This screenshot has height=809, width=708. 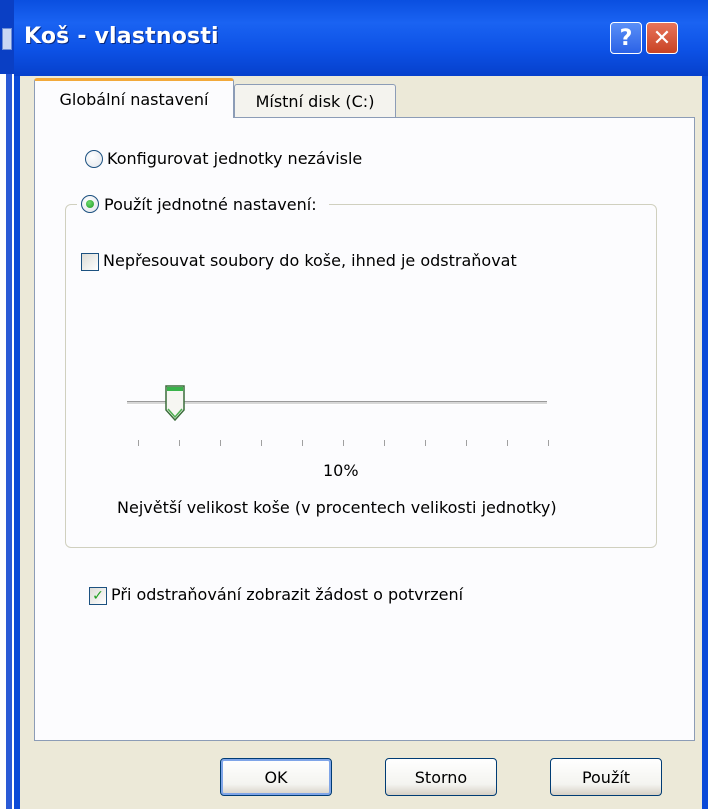 What do you see at coordinates (90, 204) in the screenshot?
I see `use-uniform-radio` at bounding box center [90, 204].